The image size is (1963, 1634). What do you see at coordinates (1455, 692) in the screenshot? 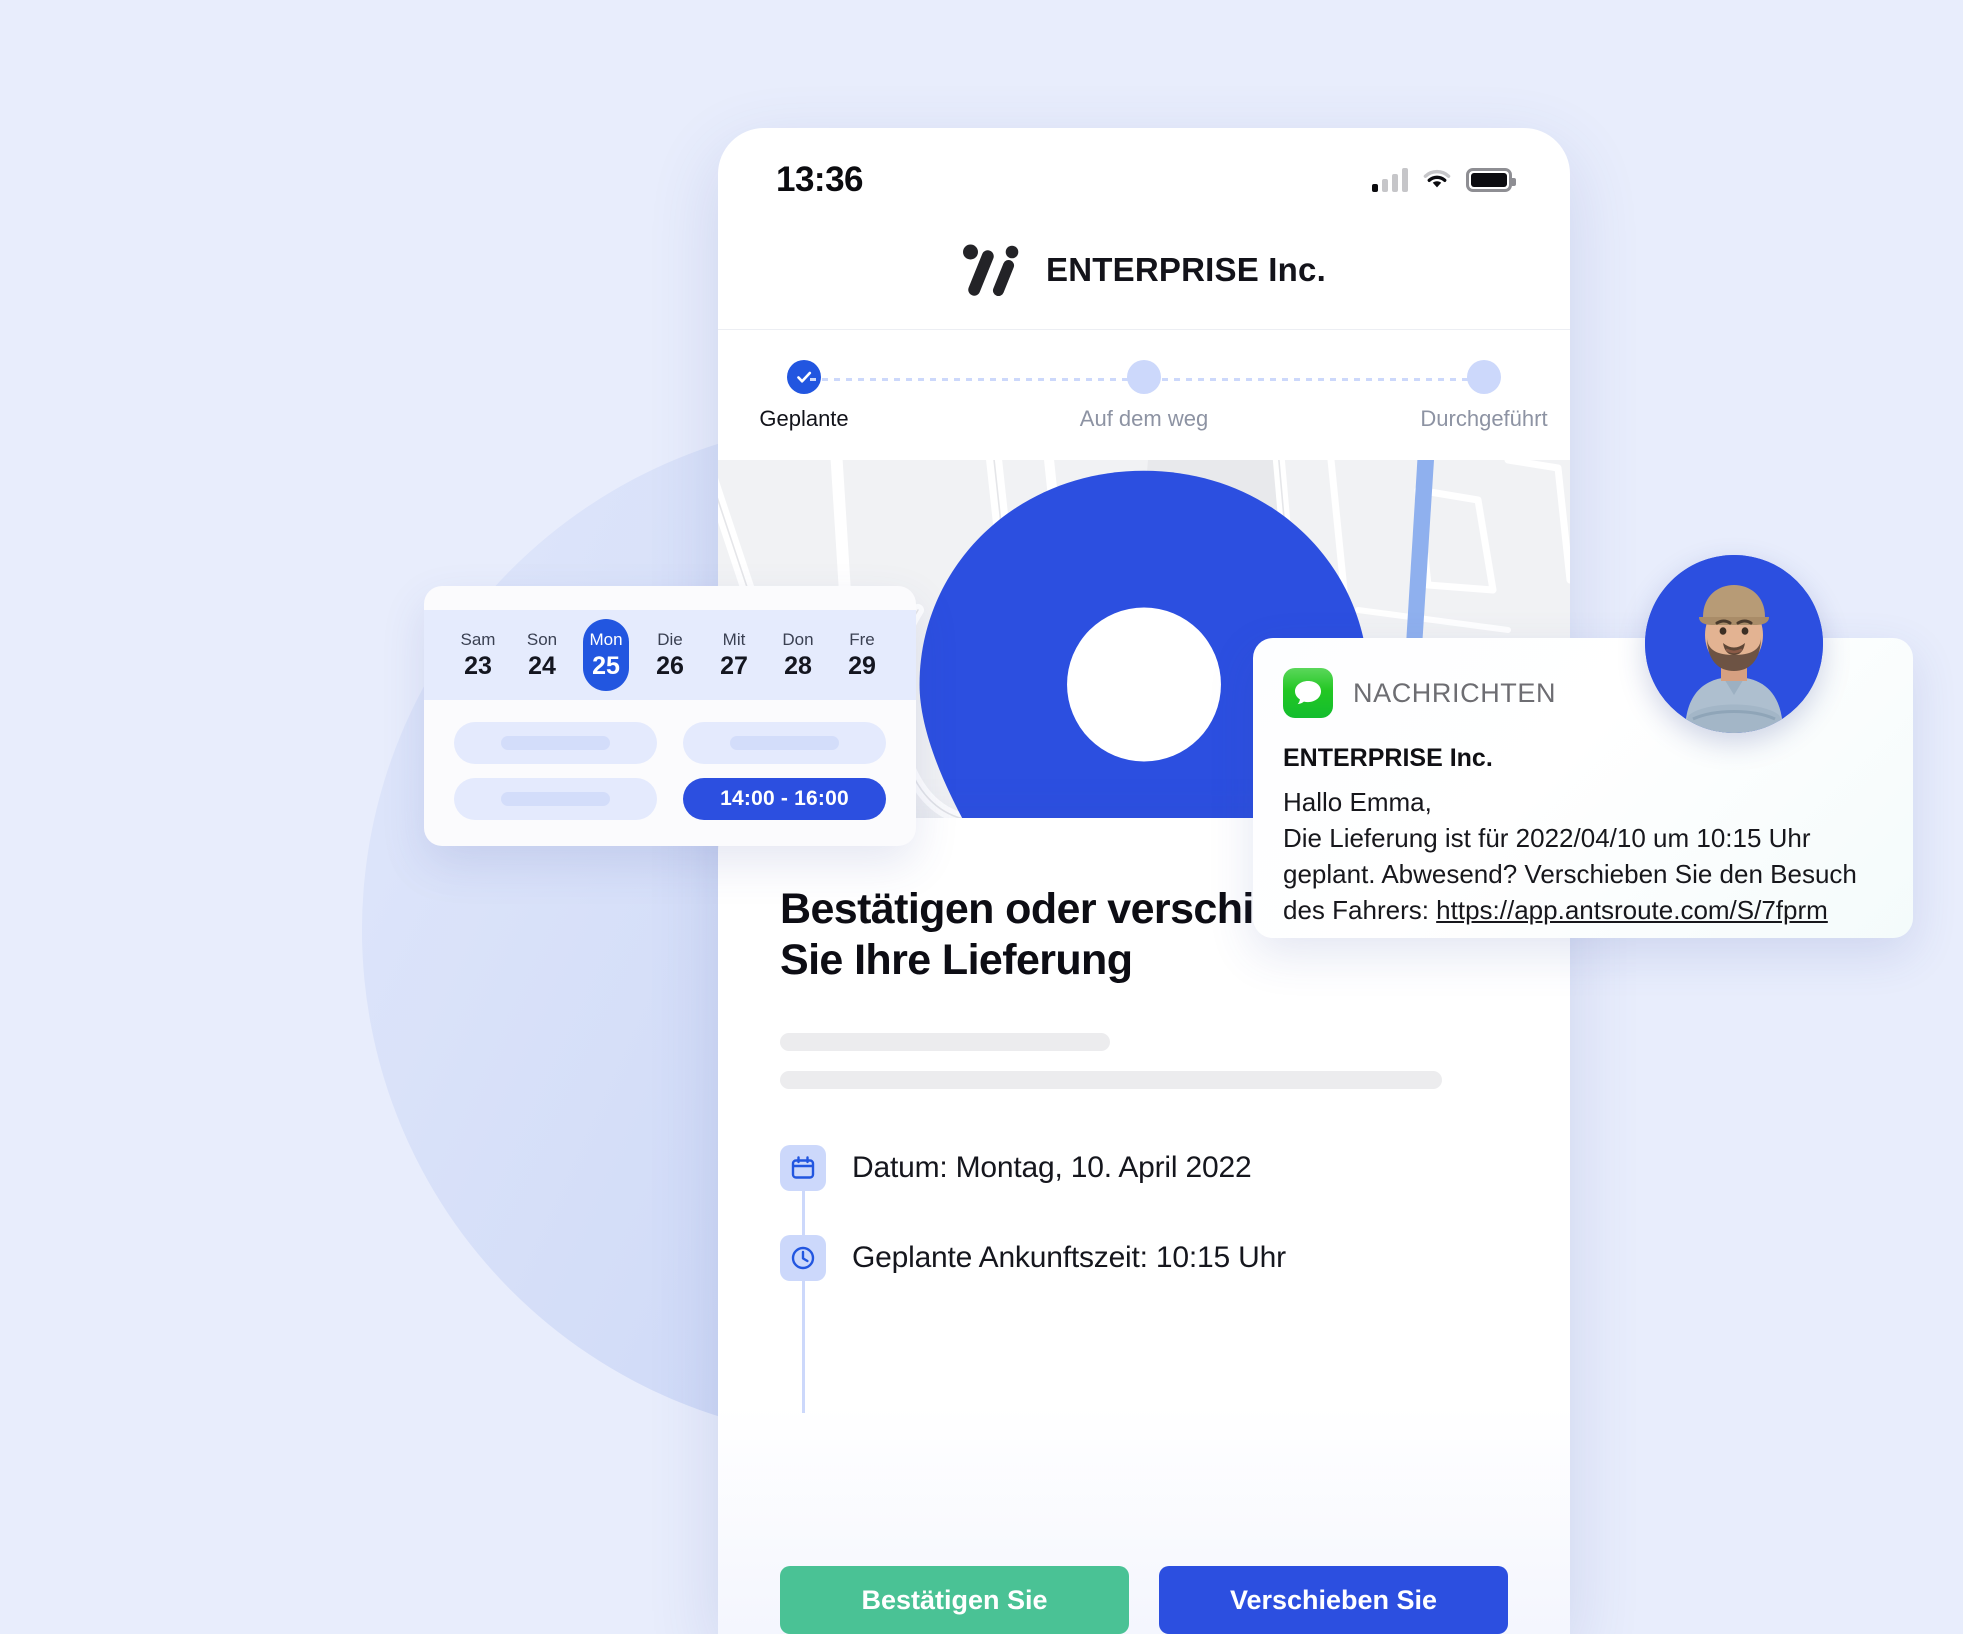
I see `notification-app-name: NACHRICHTEN` at bounding box center [1455, 692].